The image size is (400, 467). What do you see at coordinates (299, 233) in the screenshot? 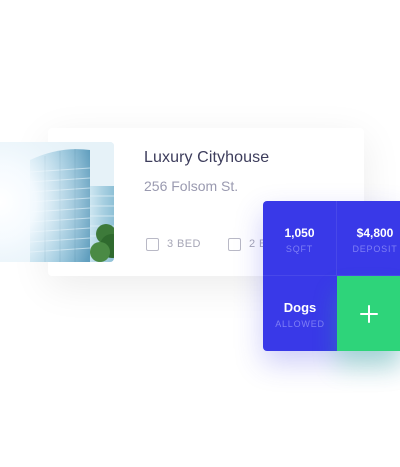
I see `stat-sqft-value: 1,050` at bounding box center [299, 233].